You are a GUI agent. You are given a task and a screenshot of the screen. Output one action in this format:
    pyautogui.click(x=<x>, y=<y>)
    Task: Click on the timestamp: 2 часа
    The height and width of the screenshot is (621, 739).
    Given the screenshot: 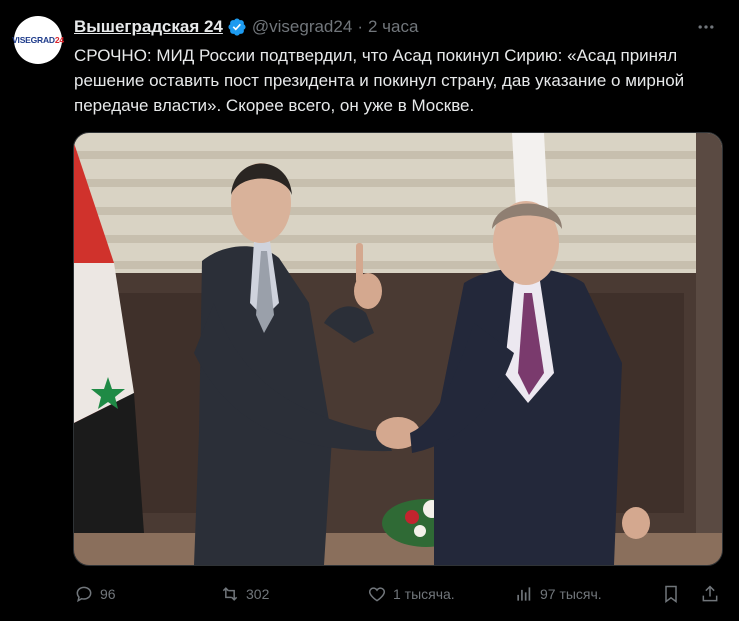 What is the action you would take?
    pyautogui.click(x=393, y=27)
    